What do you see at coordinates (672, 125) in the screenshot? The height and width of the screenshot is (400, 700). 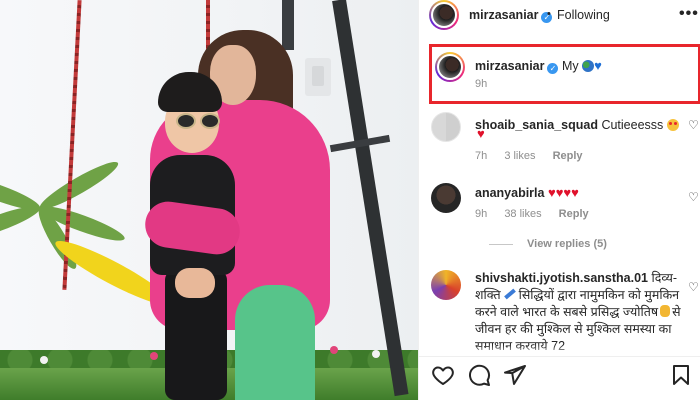 I see `starstruck-face-icon` at bounding box center [672, 125].